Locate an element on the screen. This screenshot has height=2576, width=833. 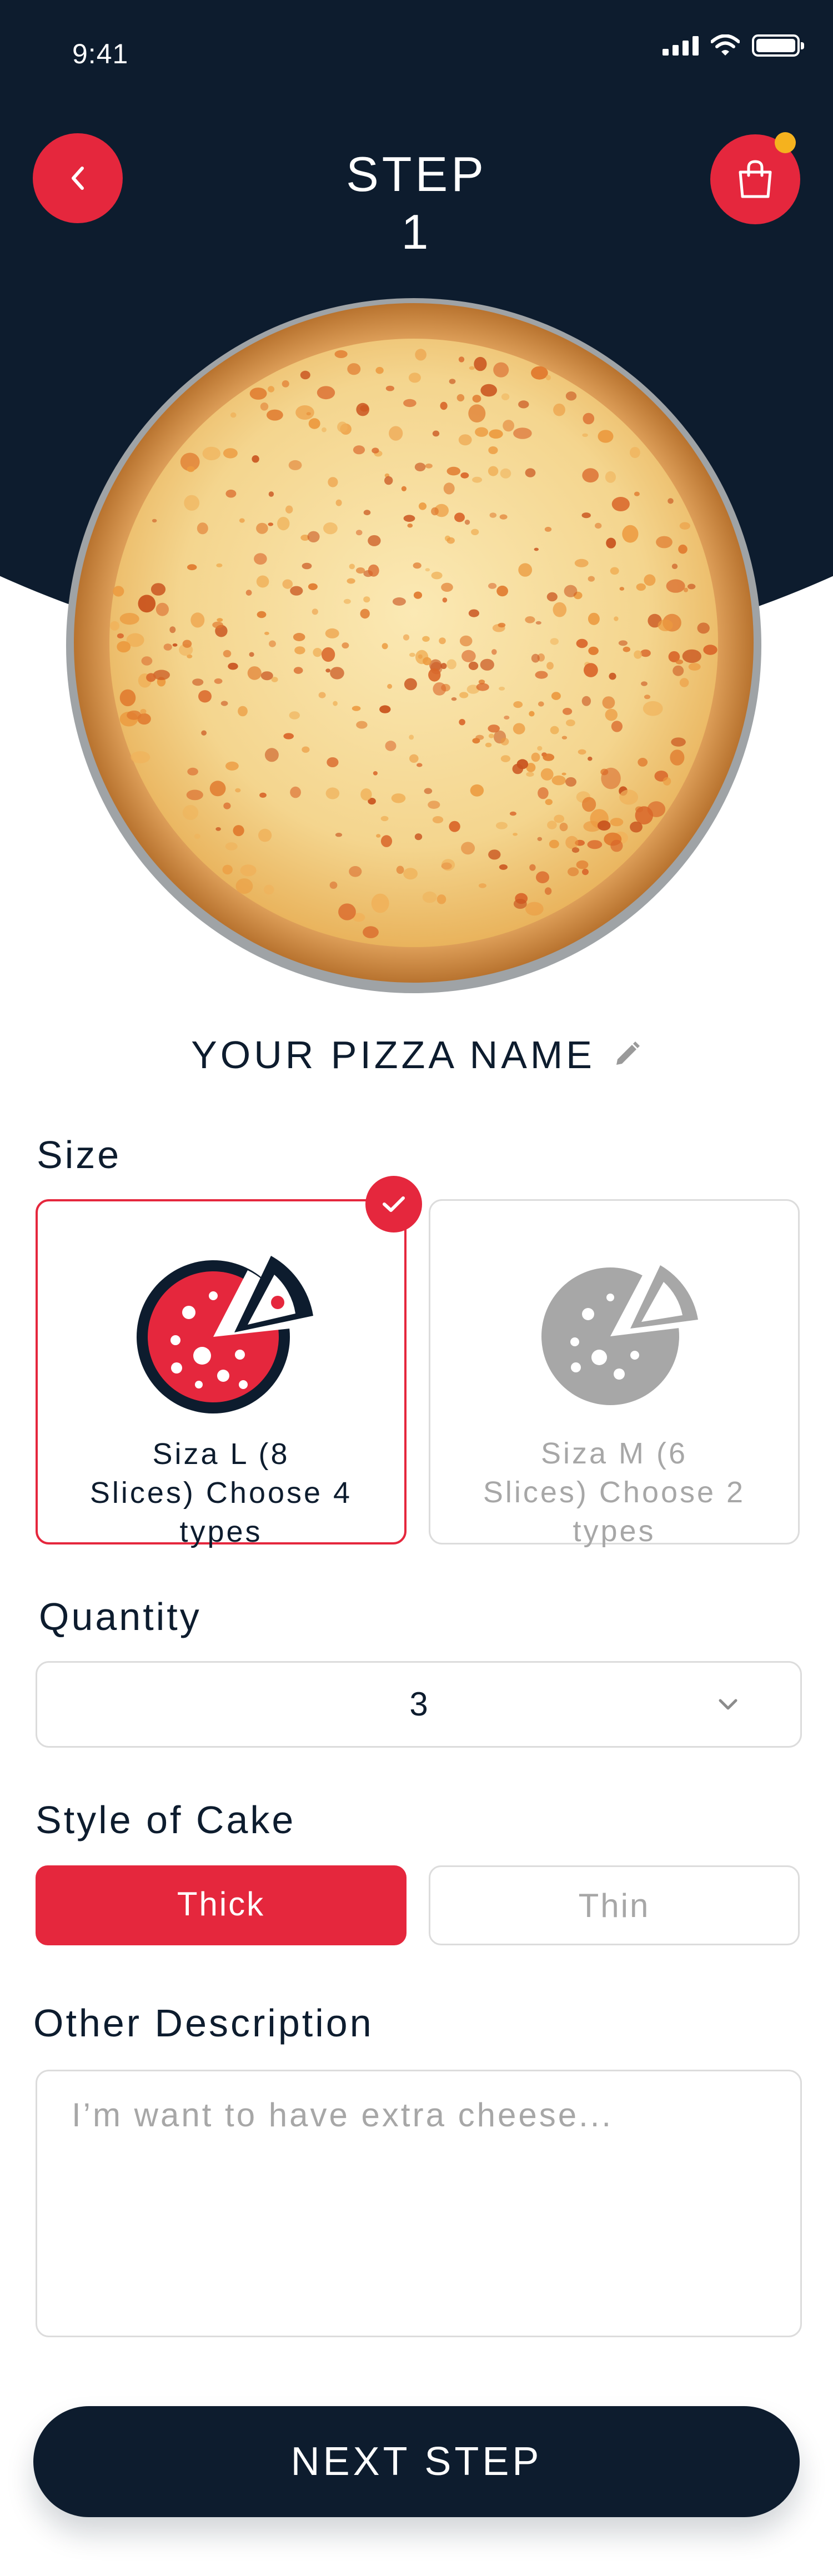
size-option-l: Siza L (8 Slices) Choose 4 types is located at coordinates (221, 1373).